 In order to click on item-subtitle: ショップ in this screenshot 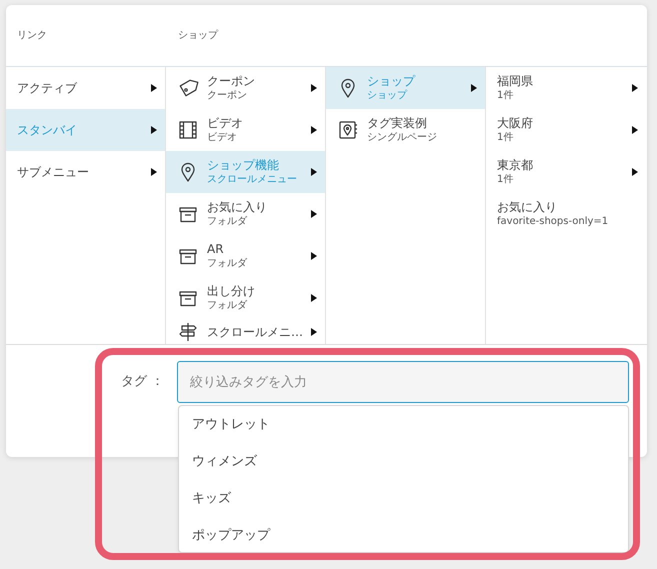, I will do `click(387, 95)`.